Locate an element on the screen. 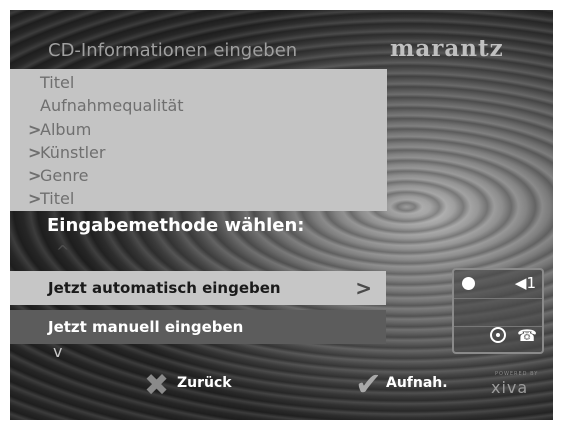 The width and height of the screenshot is (564, 428). status-row-bottom: ☎ is located at coordinates (498, 340).